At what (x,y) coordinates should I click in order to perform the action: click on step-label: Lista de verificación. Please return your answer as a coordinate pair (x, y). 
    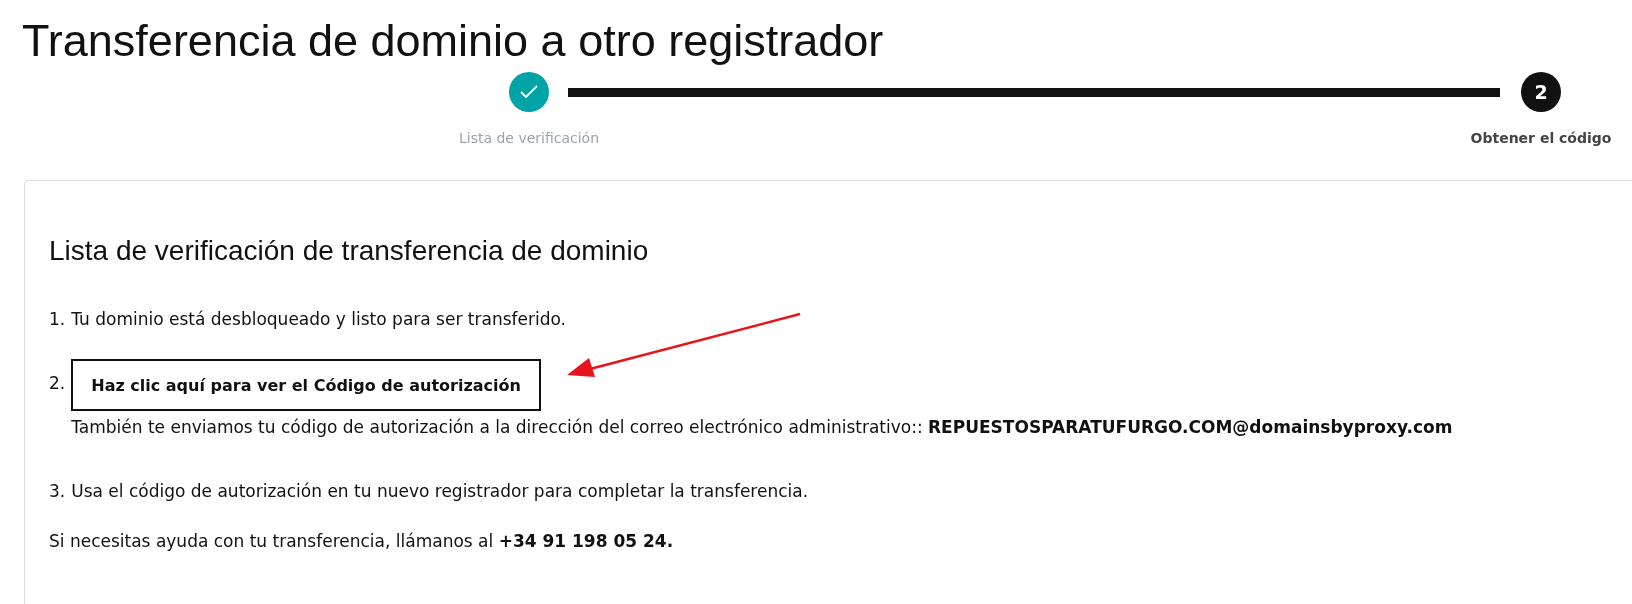
    Looking at the image, I should click on (529, 138).